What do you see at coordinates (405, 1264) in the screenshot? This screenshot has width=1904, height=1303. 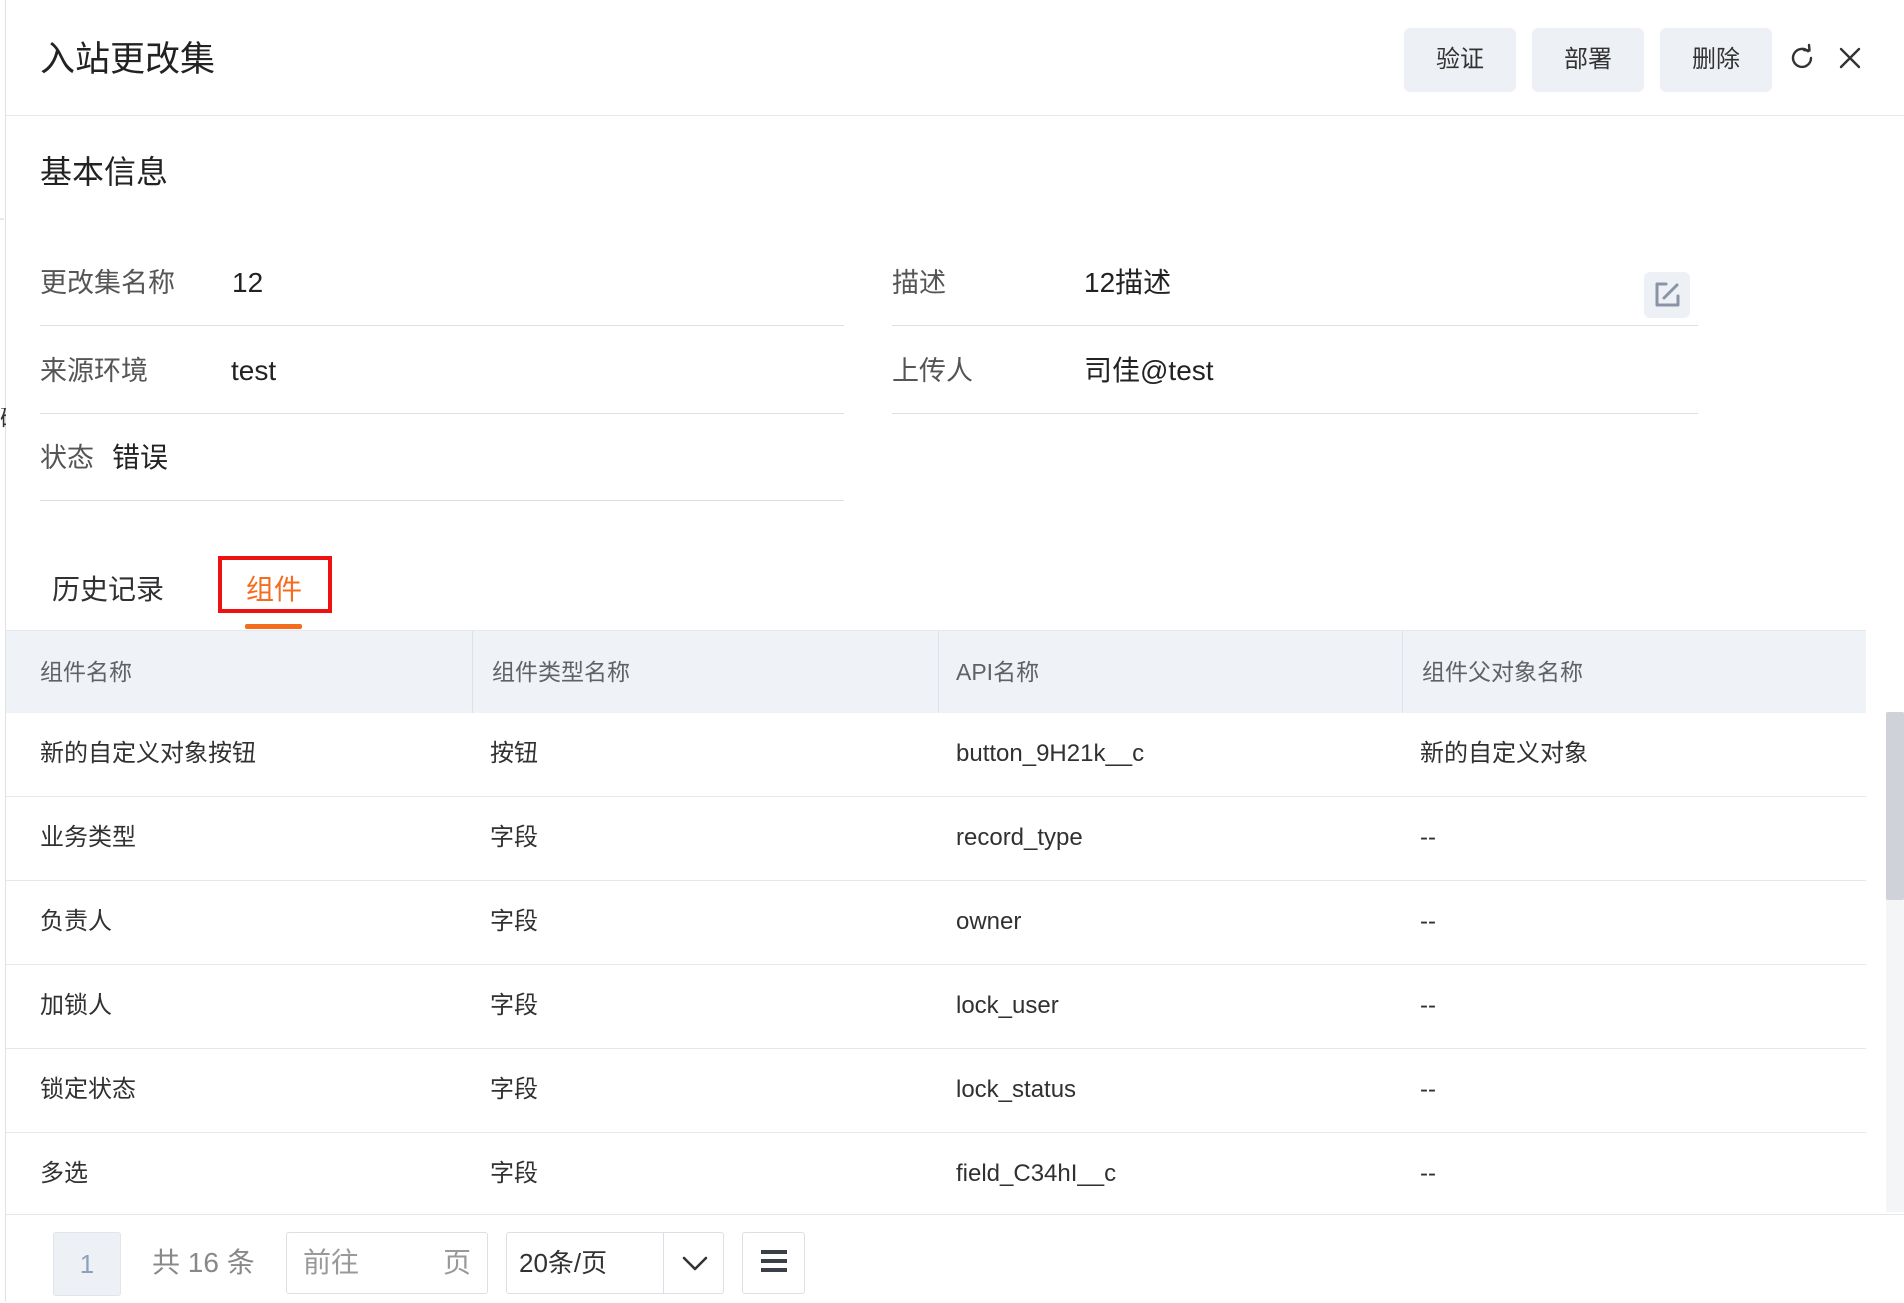 I see `goto-page-input` at bounding box center [405, 1264].